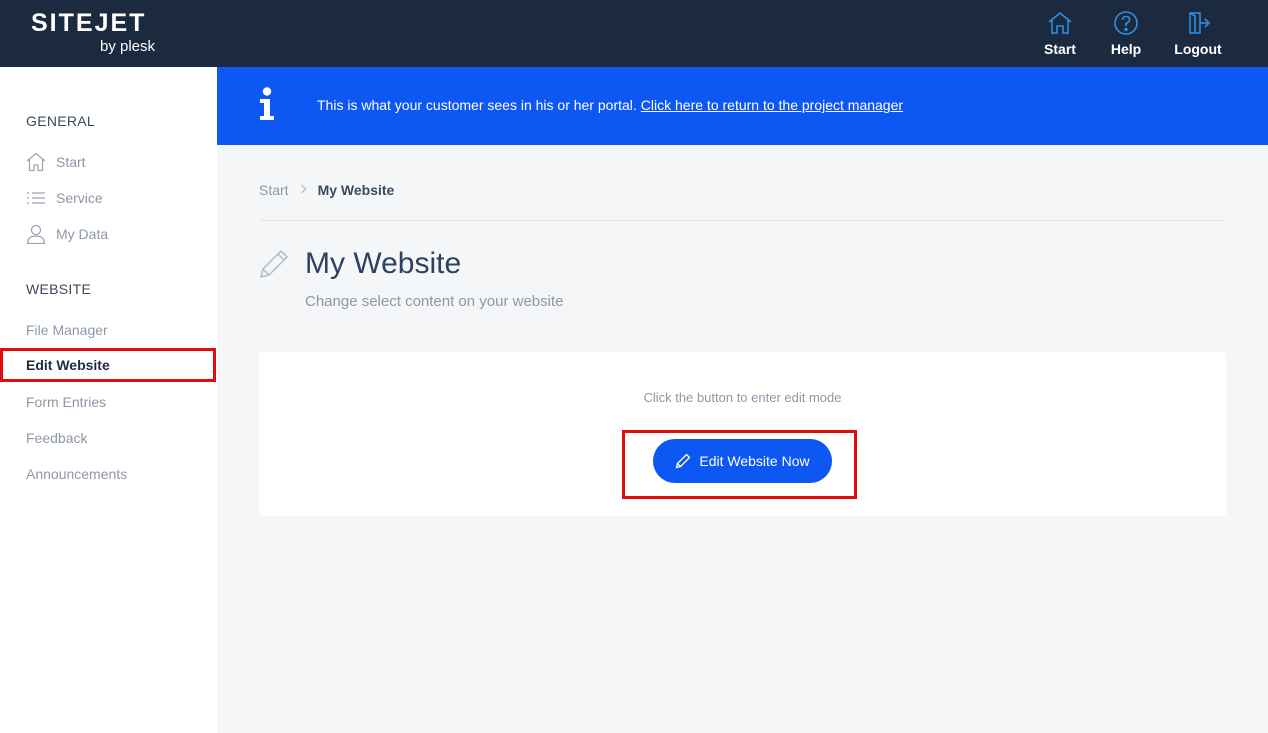 This screenshot has height=733, width=1268. Describe the element at coordinates (356, 190) in the screenshot. I see `breadcrumb-current: My Website` at that location.